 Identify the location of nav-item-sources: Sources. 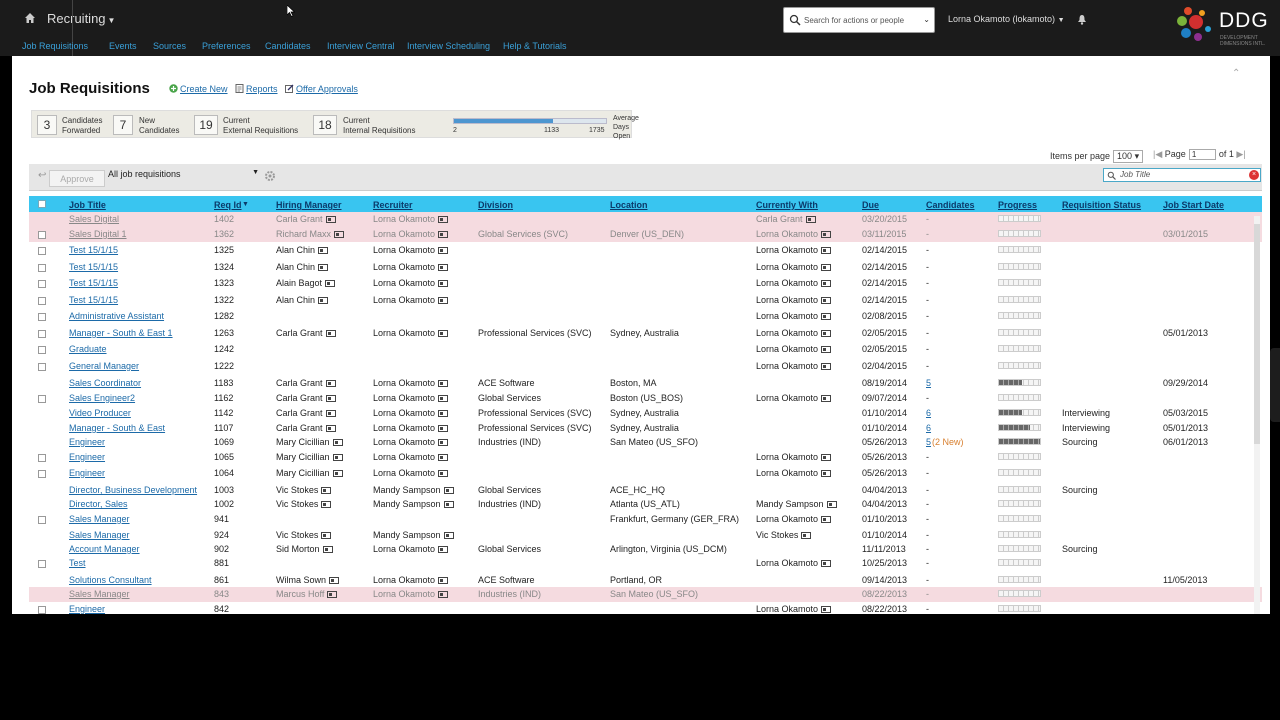
(169, 46).